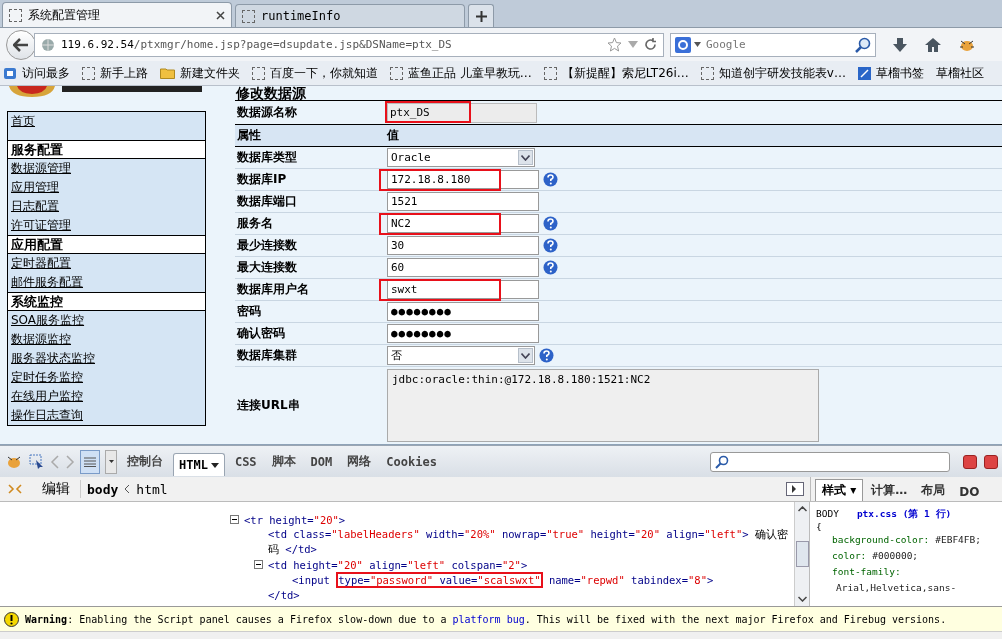  Describe the element at coordinates (650, 44) in the screenshot. I see `reload-icon` at that location.